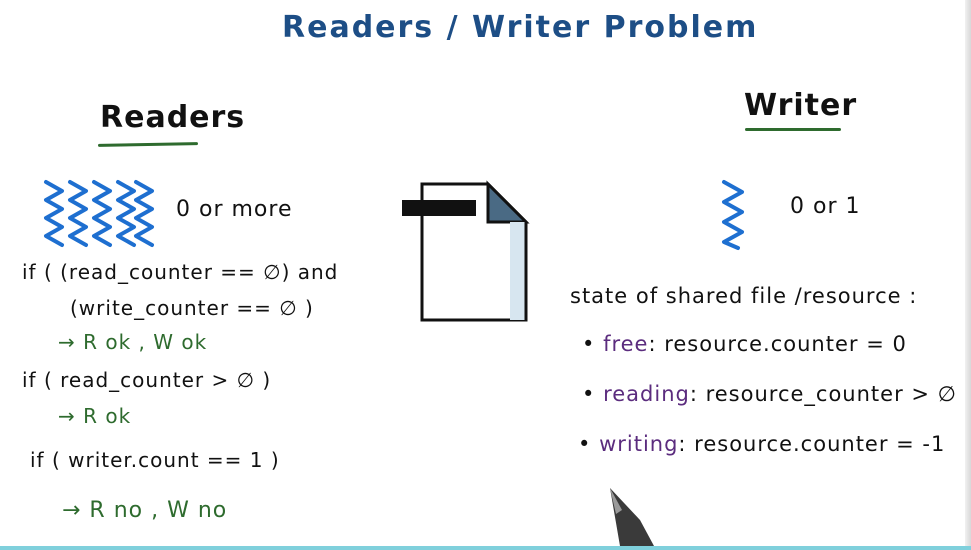 This screenshot has height=550, width=971. Describe the element at coordinates (466, 251) in the screenshot. I see `document-icon` at that location.